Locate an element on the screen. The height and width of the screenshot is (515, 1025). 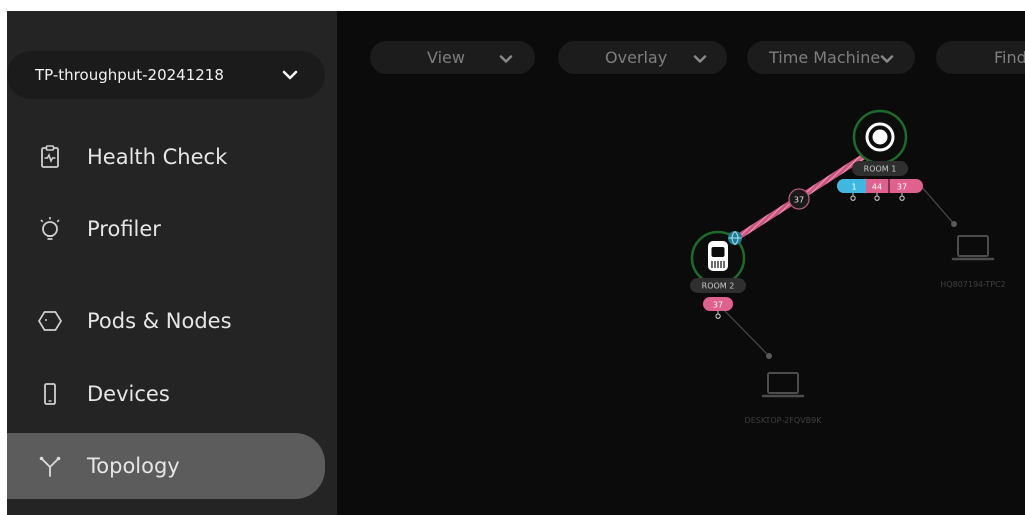
nav-item-health-check: Health Check is located at coordinates (166, 157).